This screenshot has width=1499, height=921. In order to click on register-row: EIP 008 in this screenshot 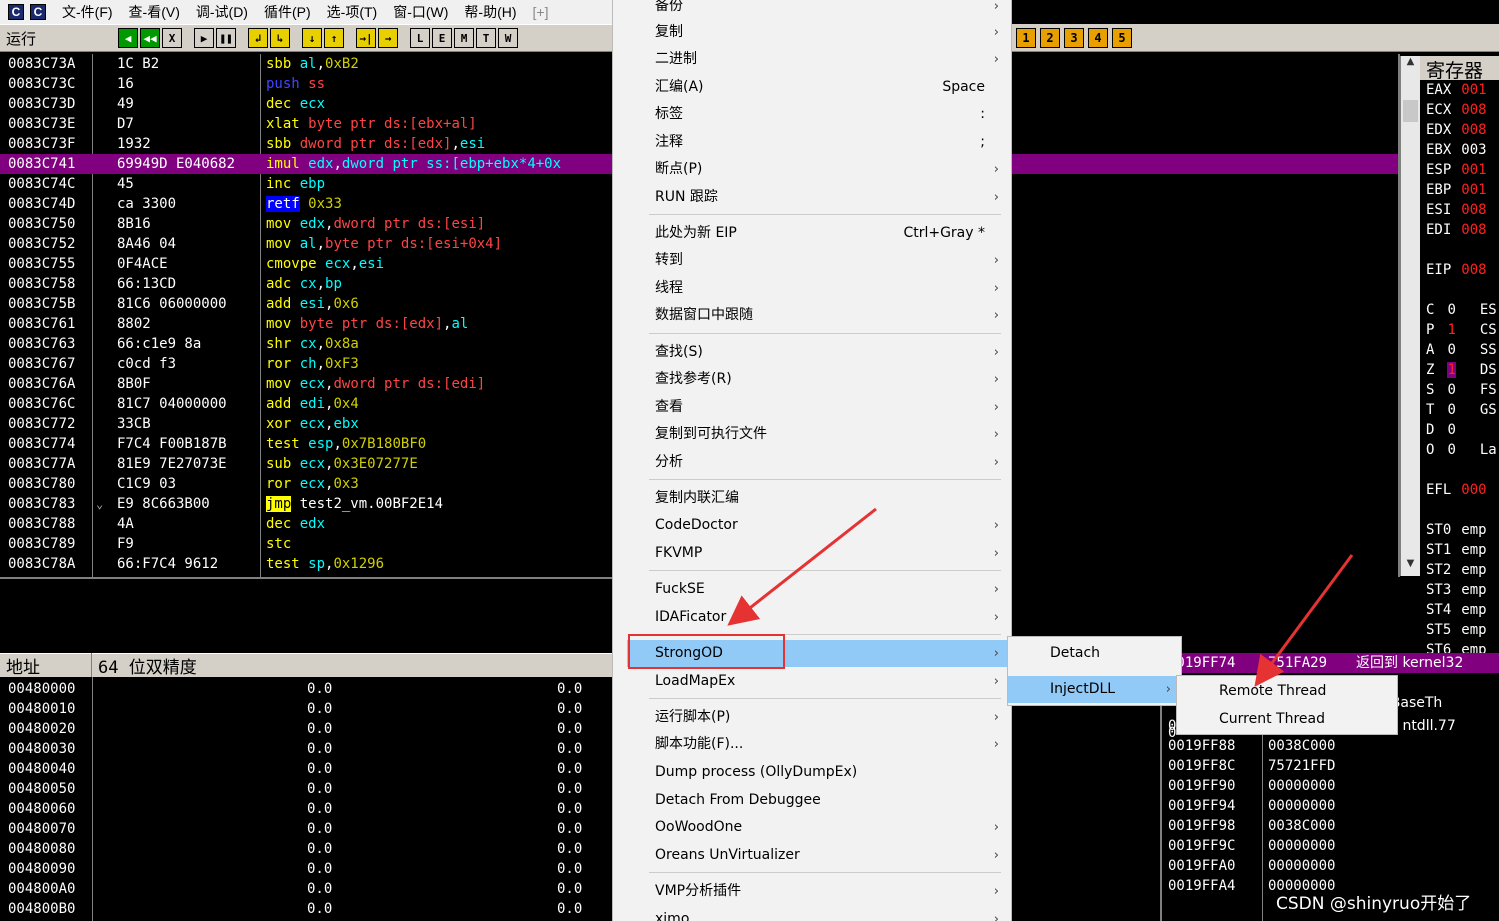, I will do `click(1456, 270)`.